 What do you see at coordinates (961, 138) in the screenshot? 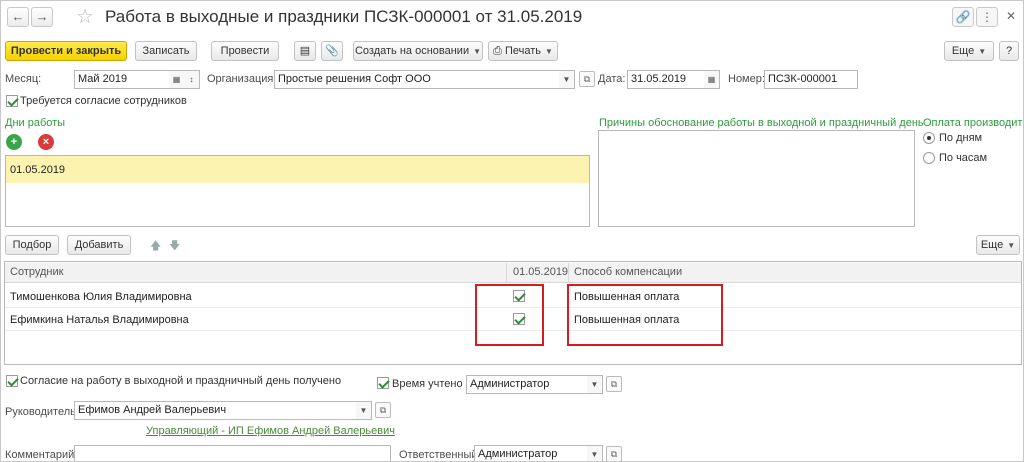
I see `payment-by-days-label: По дням` at bounding box center [961, 138].